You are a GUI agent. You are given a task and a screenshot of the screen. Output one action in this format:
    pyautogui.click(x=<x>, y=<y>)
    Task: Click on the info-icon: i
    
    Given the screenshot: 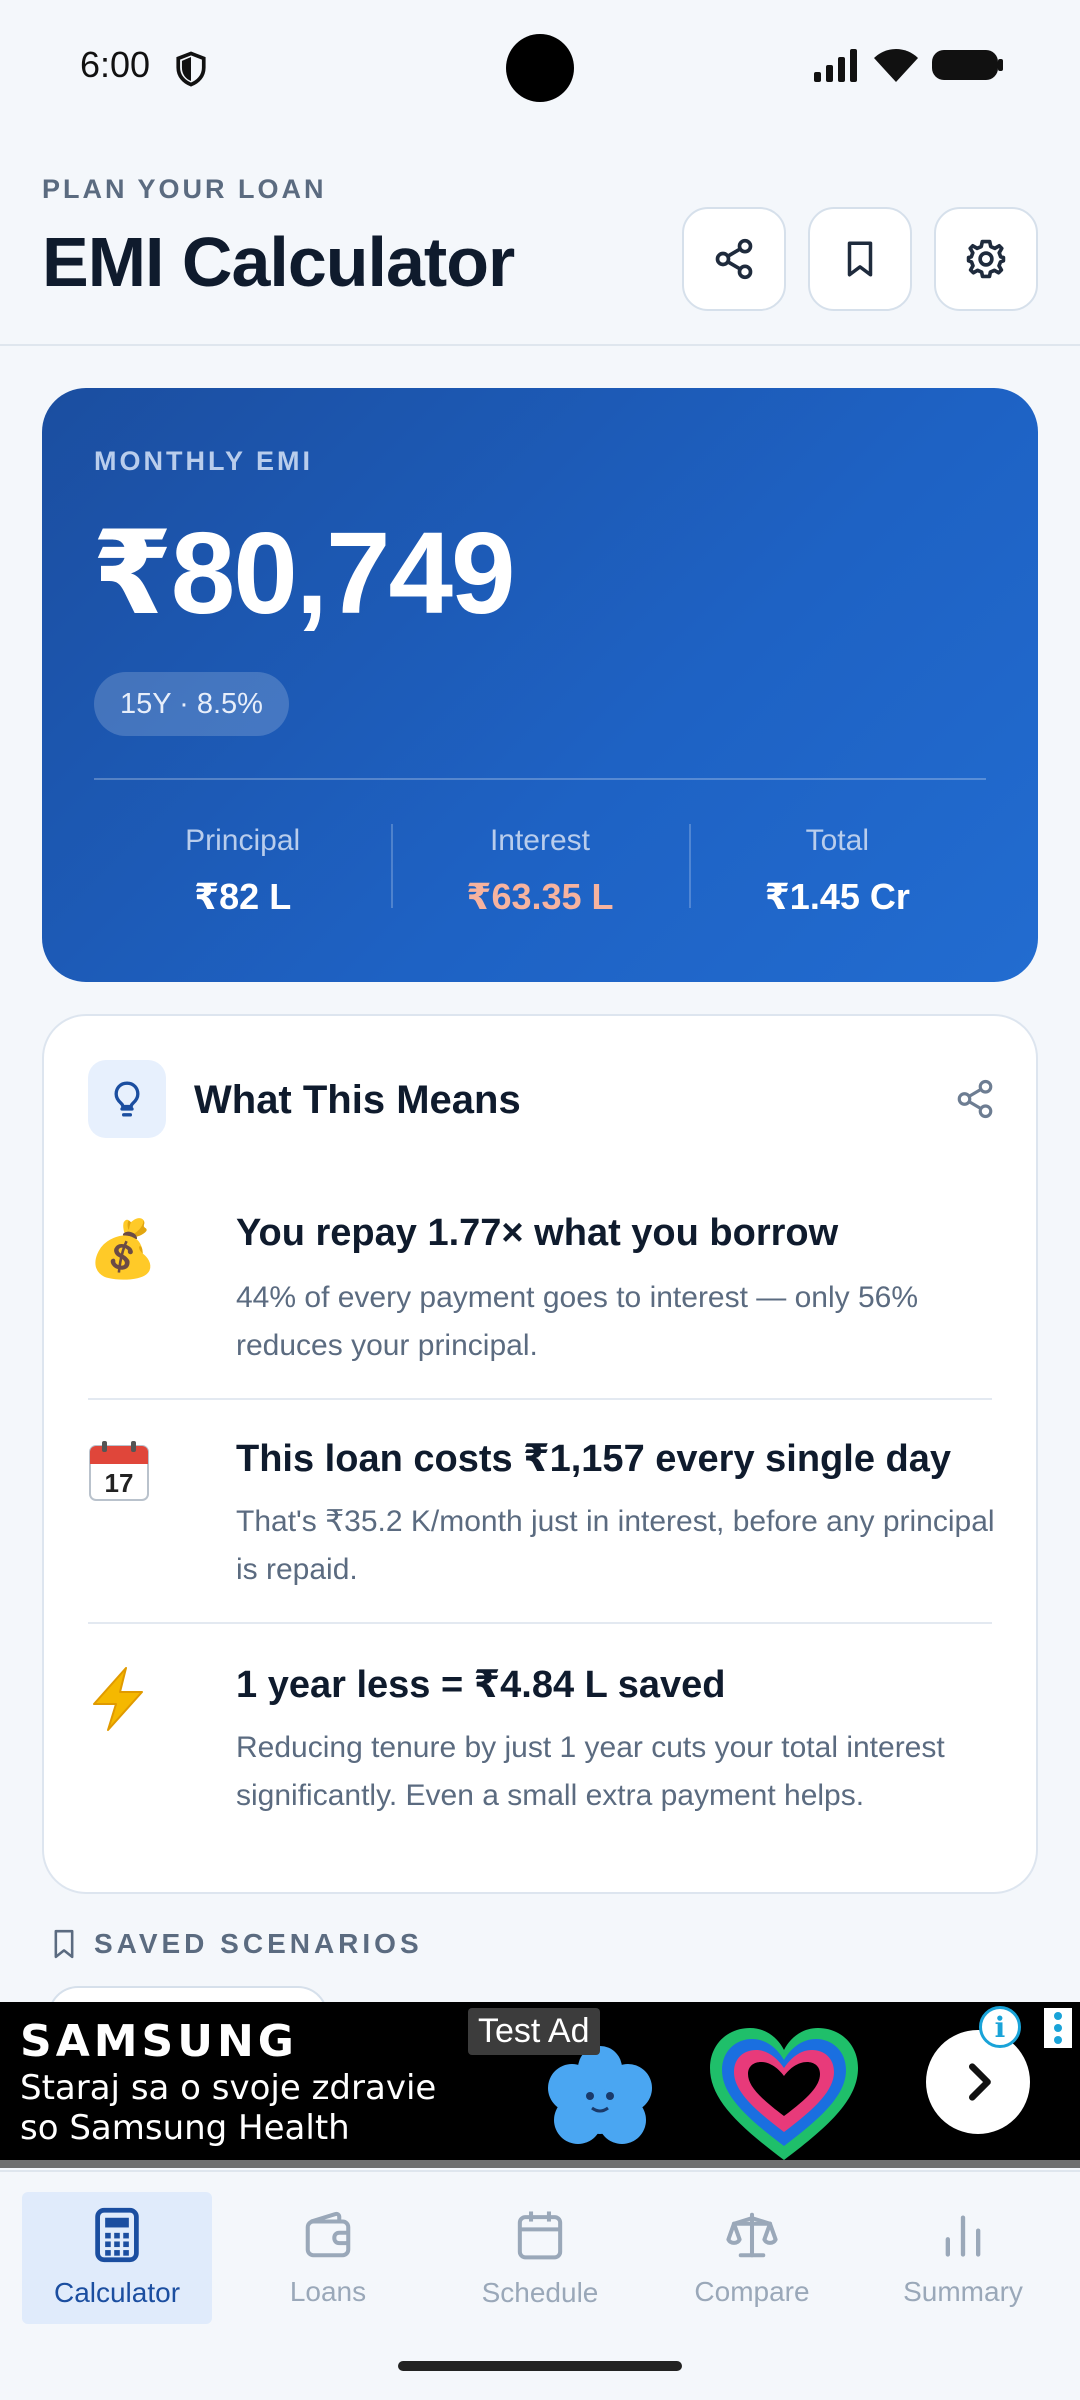 What is the action you would take?
    pyautogui.click(x=1000, y=2027)
    